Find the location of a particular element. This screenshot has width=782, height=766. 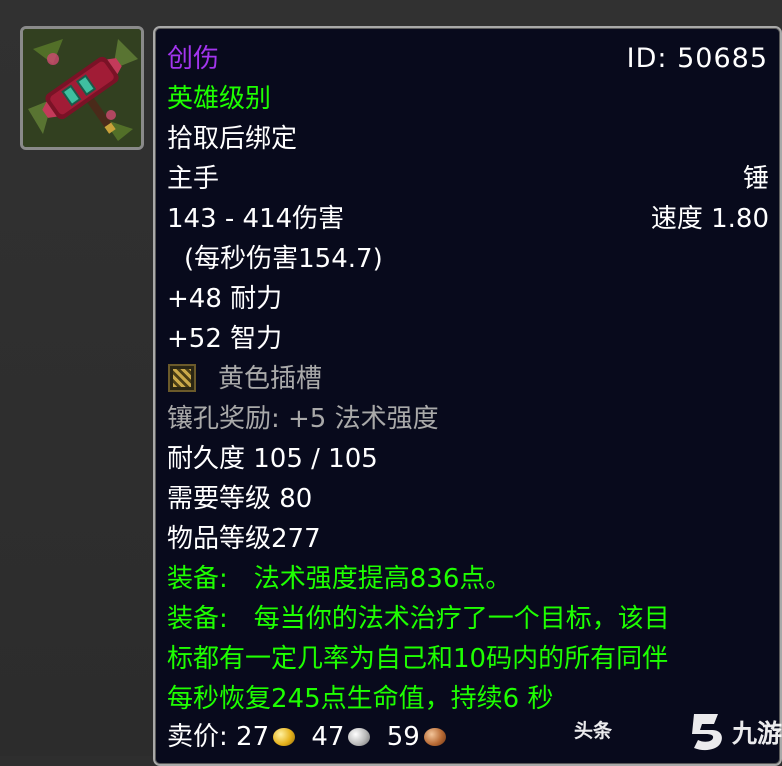

watermark: 头条 九游 is located at coordinates (677, 728).